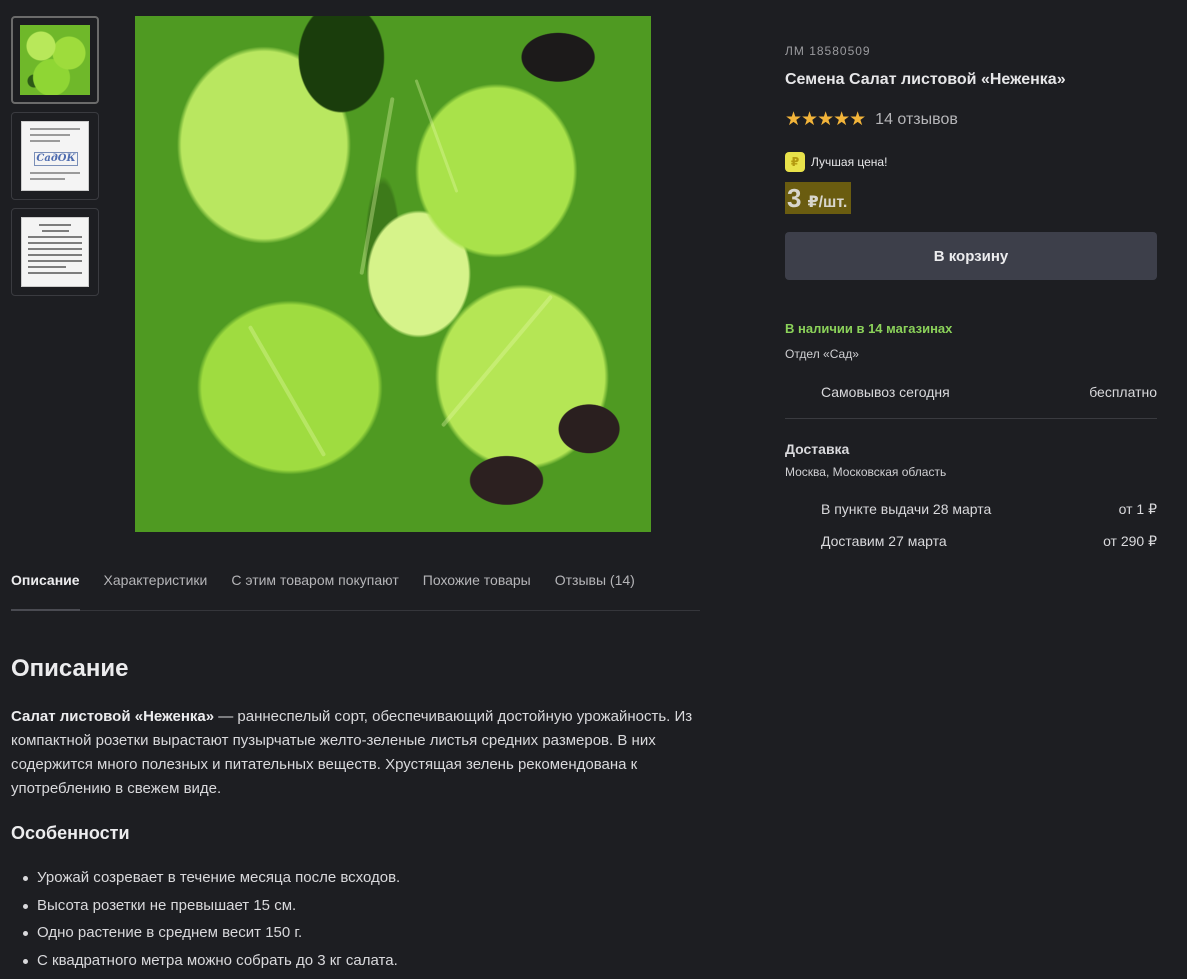 This screenshot has height=979, width=1187. What do you see at coordinates (925, 79) in the screenshot?
I see `product-title: Семена Салат листовой «Неженка»` at bounding box center [925, 79].